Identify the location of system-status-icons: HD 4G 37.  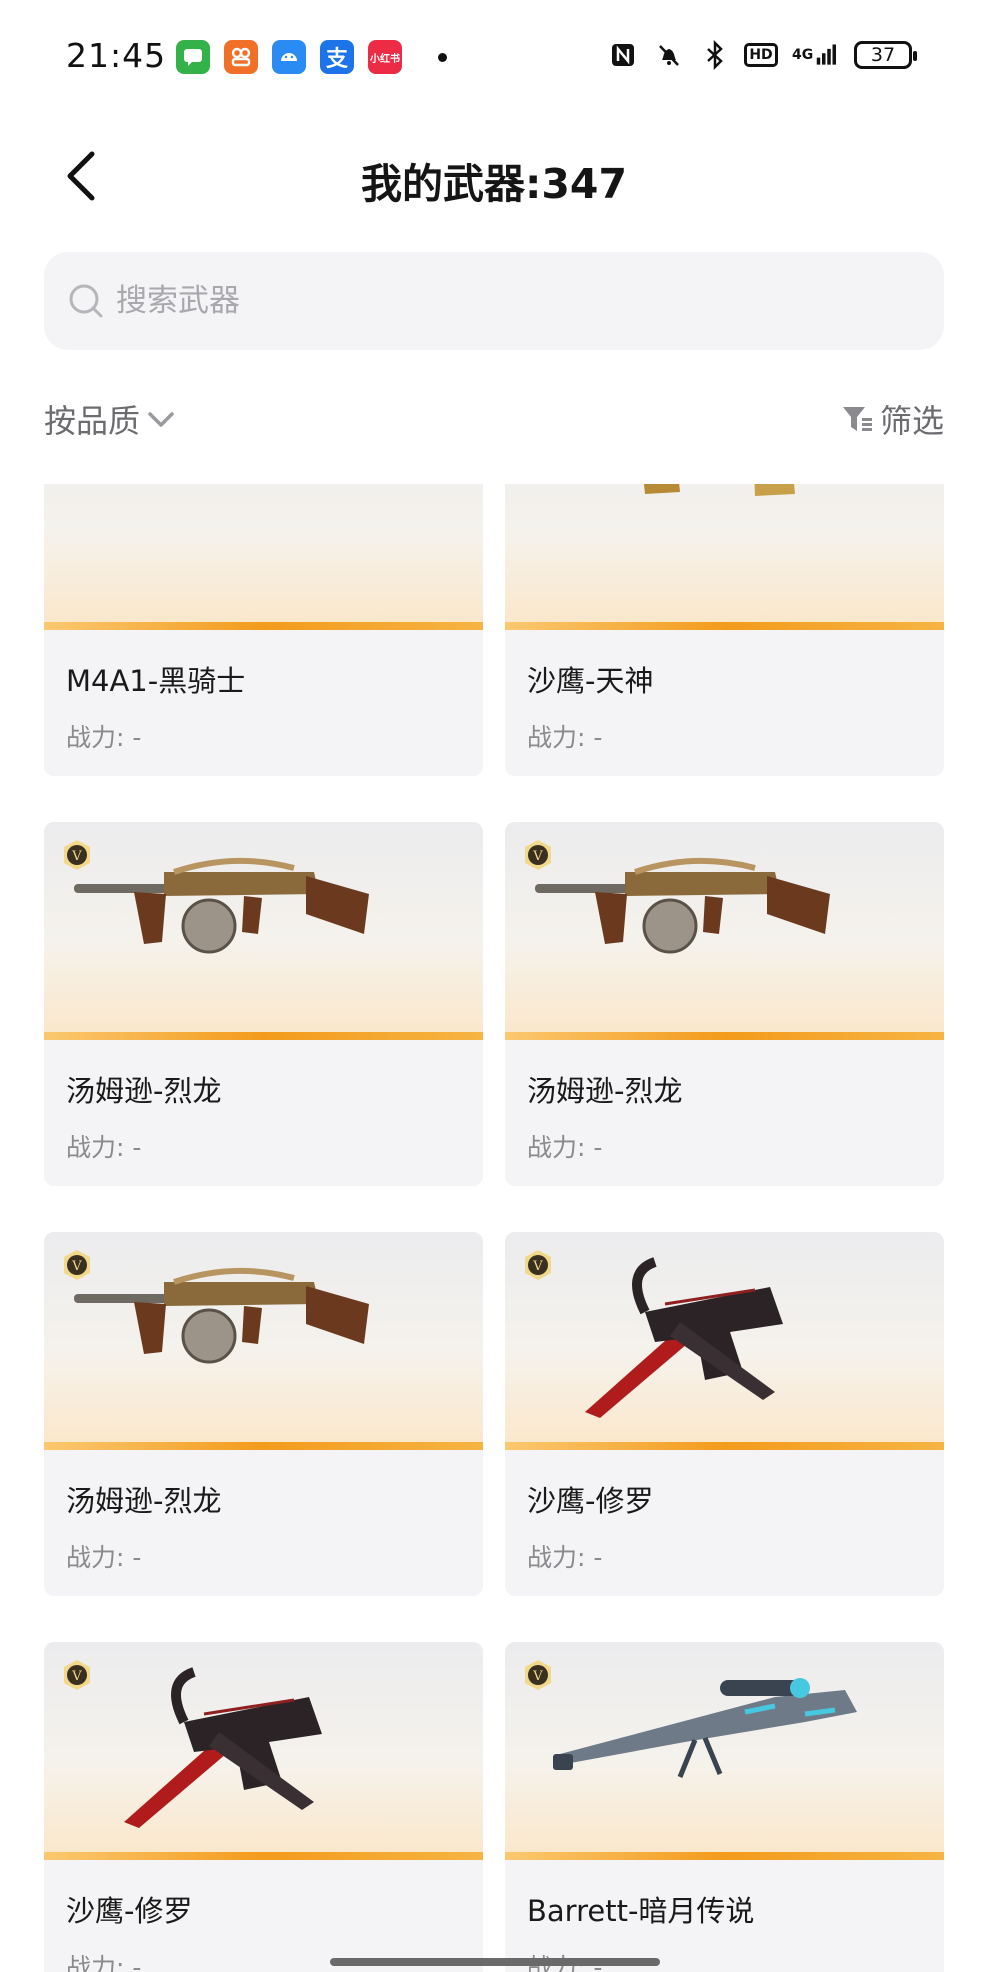
(762, 55).